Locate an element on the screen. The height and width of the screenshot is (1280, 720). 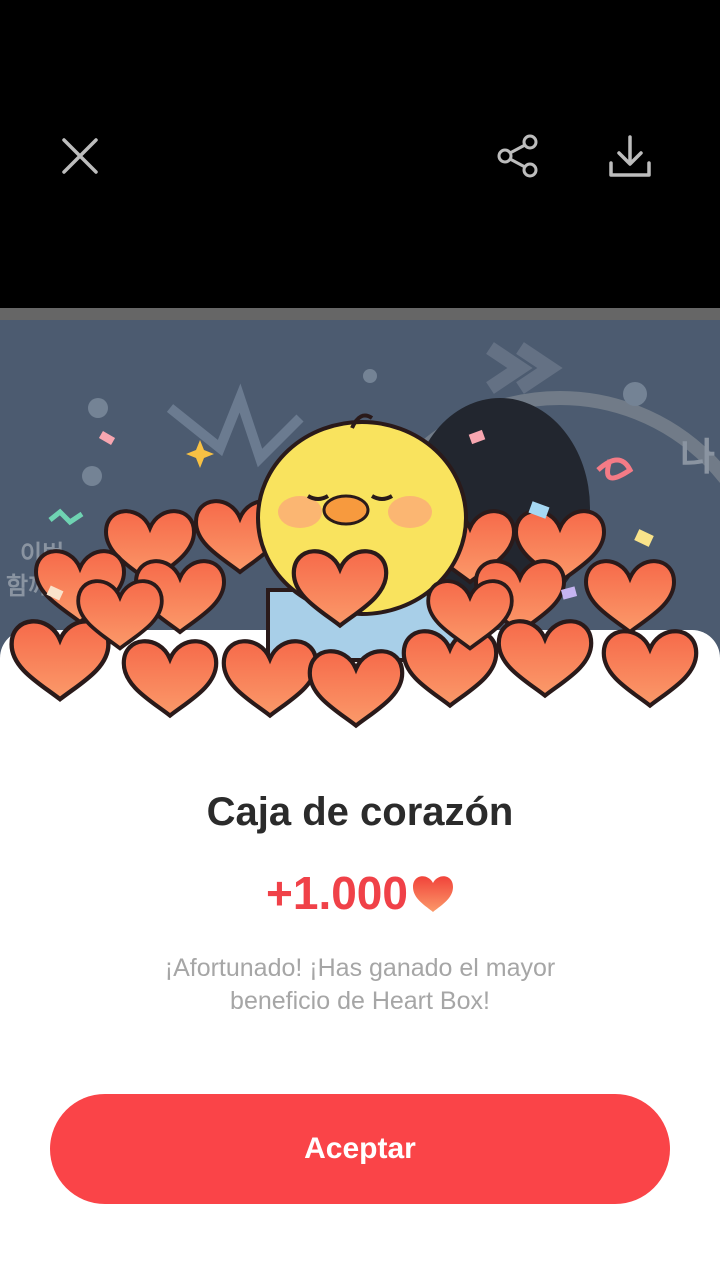
download-icon is located at coordinates (630, 156).